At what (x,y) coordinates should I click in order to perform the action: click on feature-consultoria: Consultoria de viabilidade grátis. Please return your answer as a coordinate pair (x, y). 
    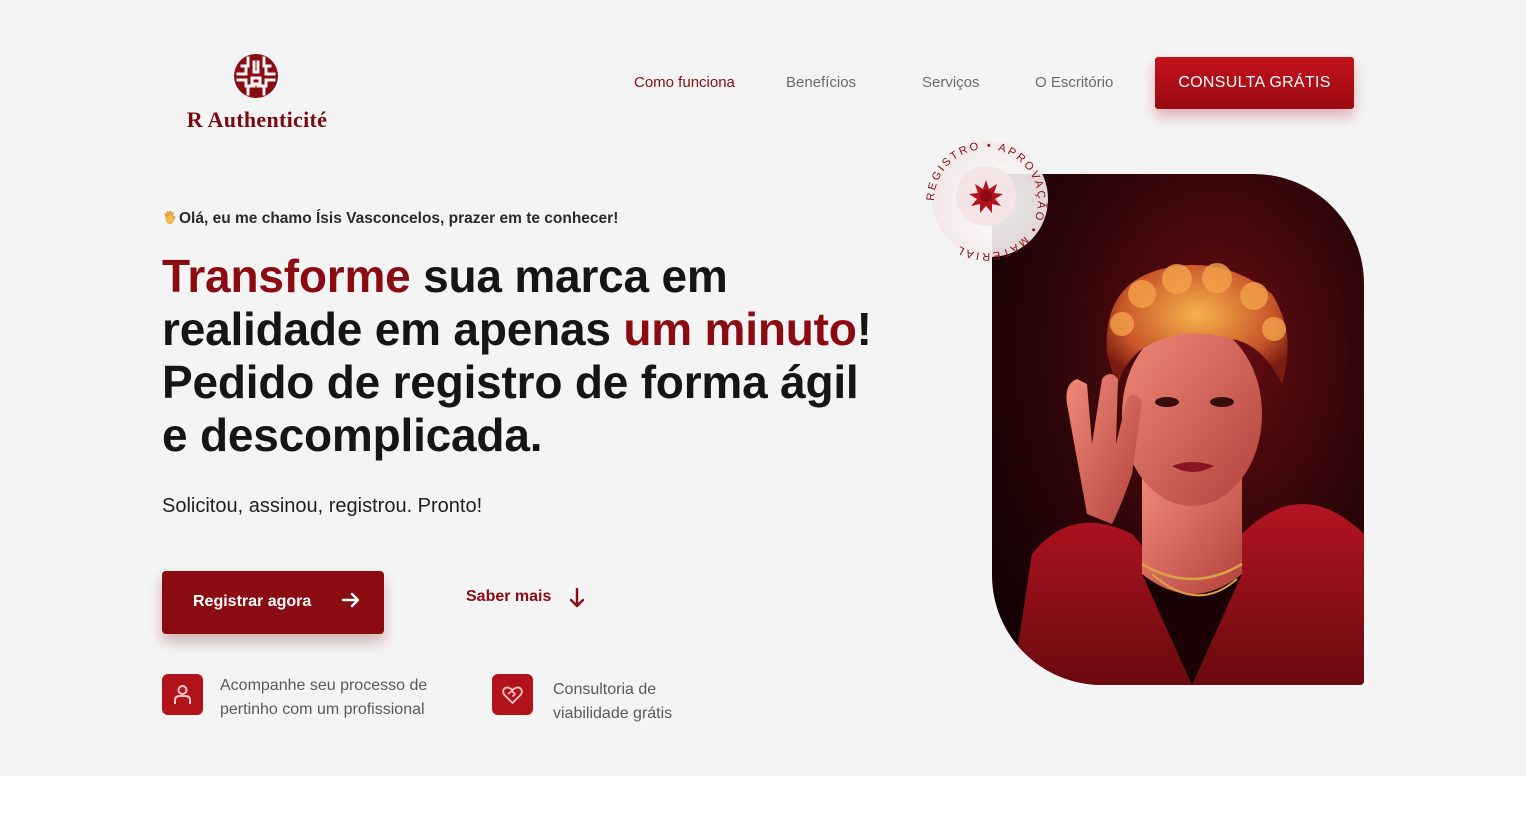
    Looking at the image, I should click on (602, 704).